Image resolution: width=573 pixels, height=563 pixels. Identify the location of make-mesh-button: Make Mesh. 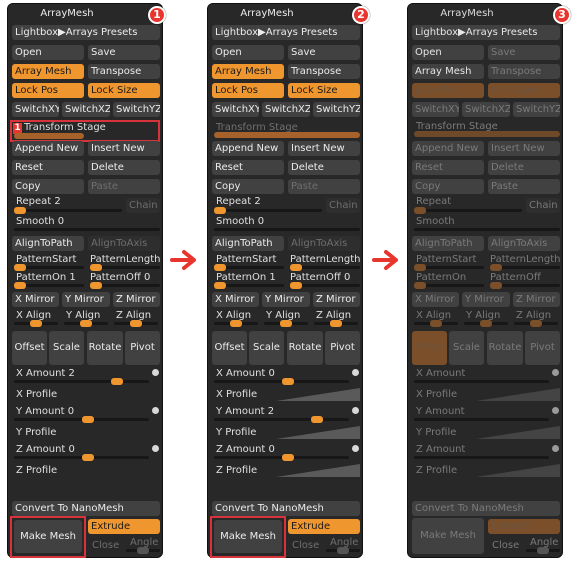
(448, 536).